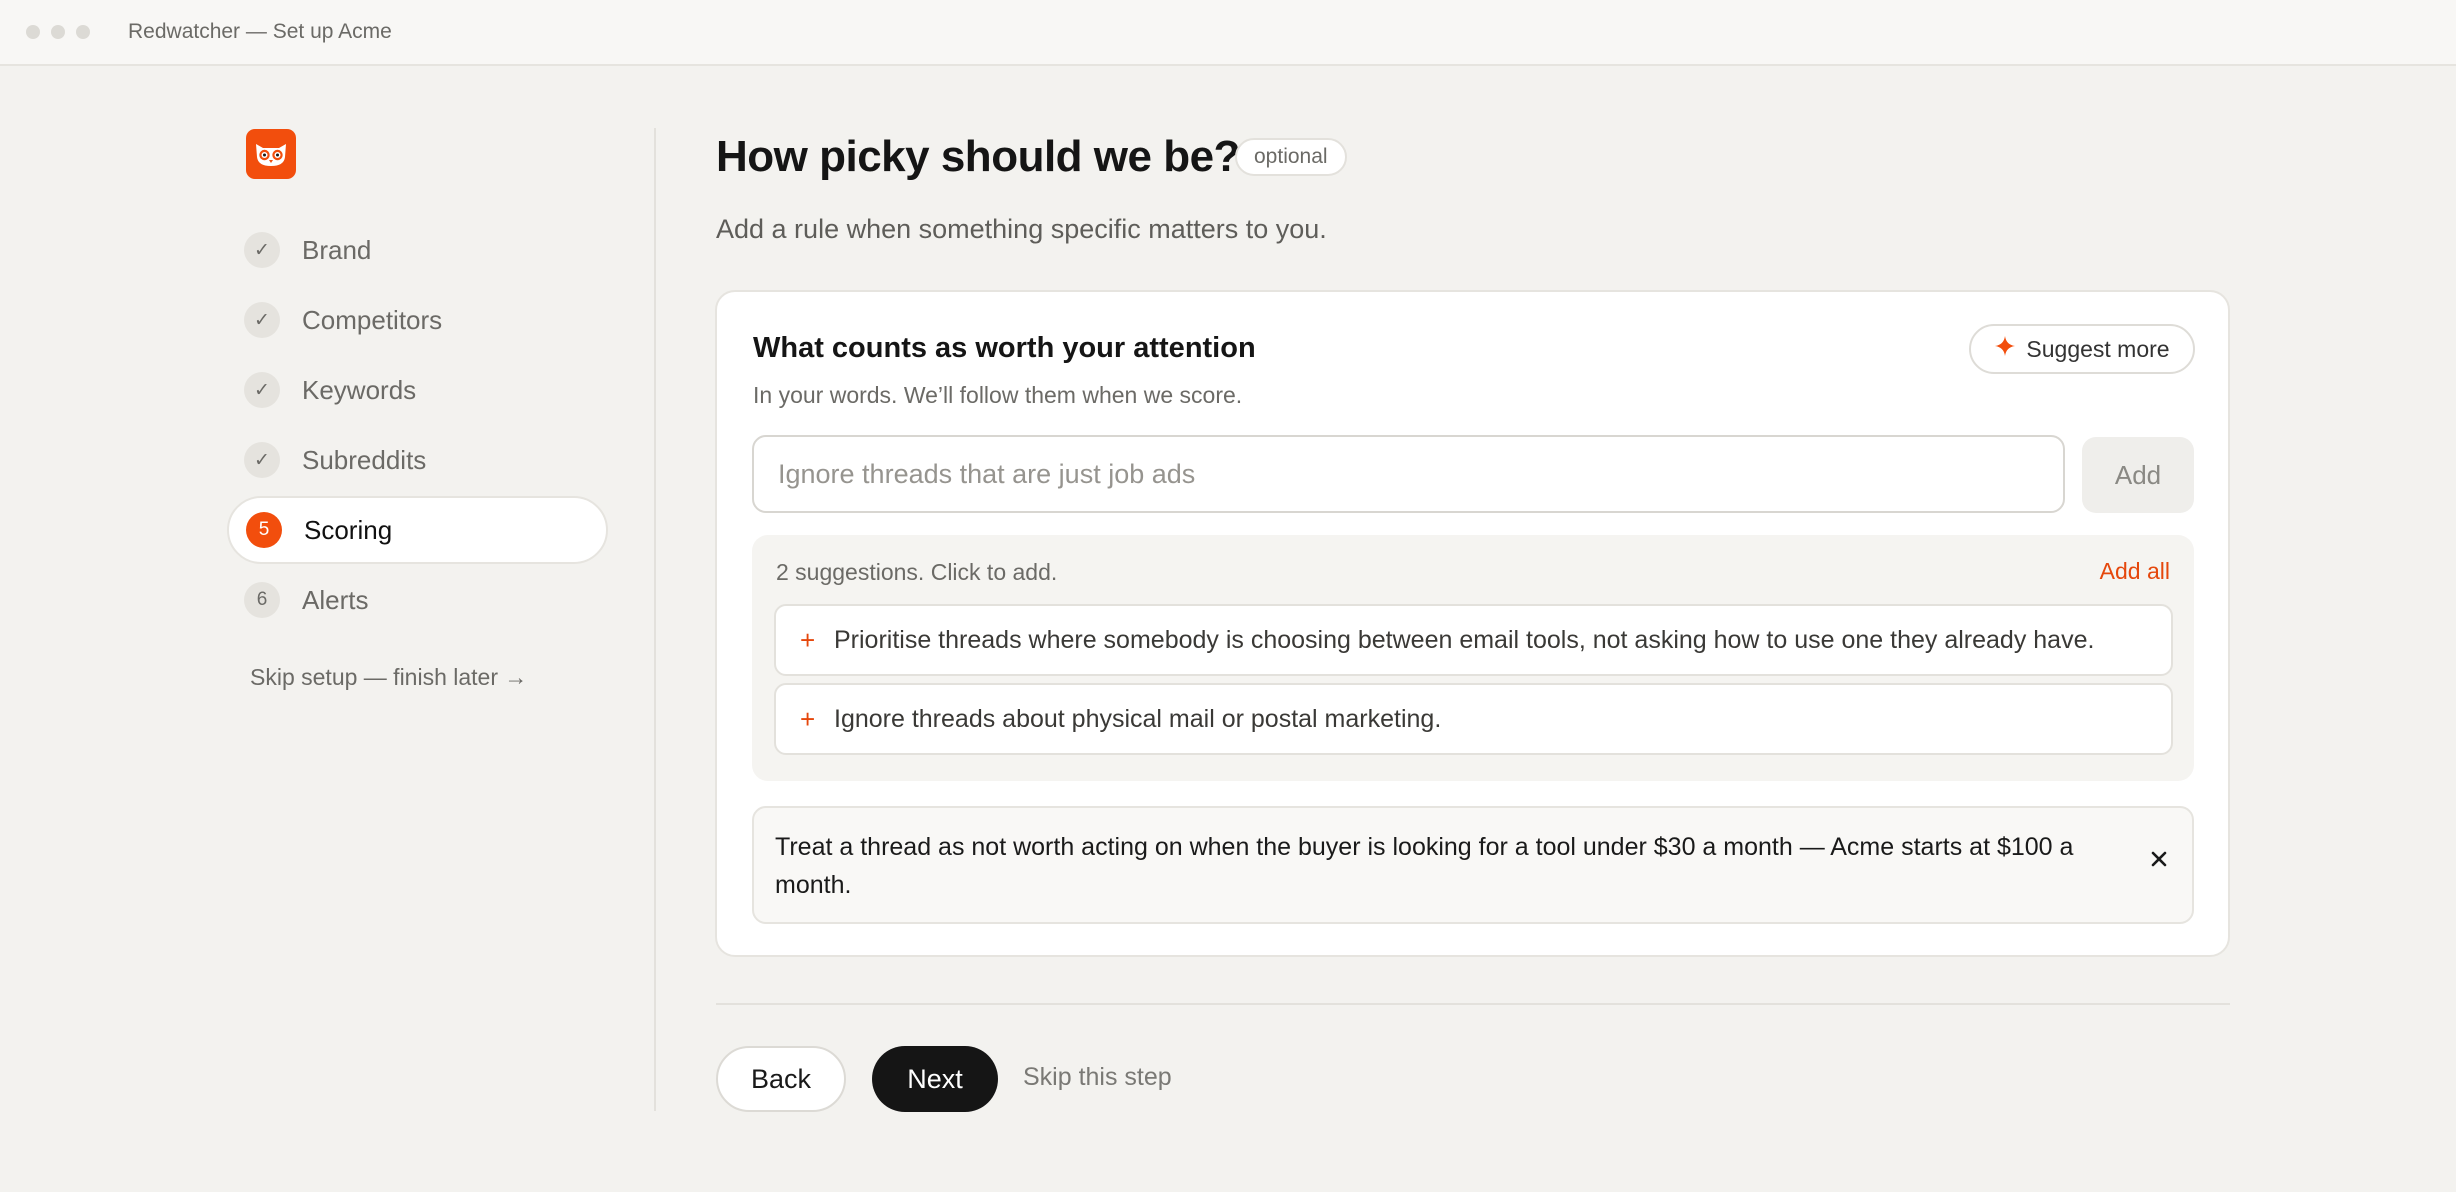 The width and height of the screenshot is (2456, 1192). Describe the element at coordinates (1291, 157) in the screenshot. I see `optional-badge: optional` at that location.